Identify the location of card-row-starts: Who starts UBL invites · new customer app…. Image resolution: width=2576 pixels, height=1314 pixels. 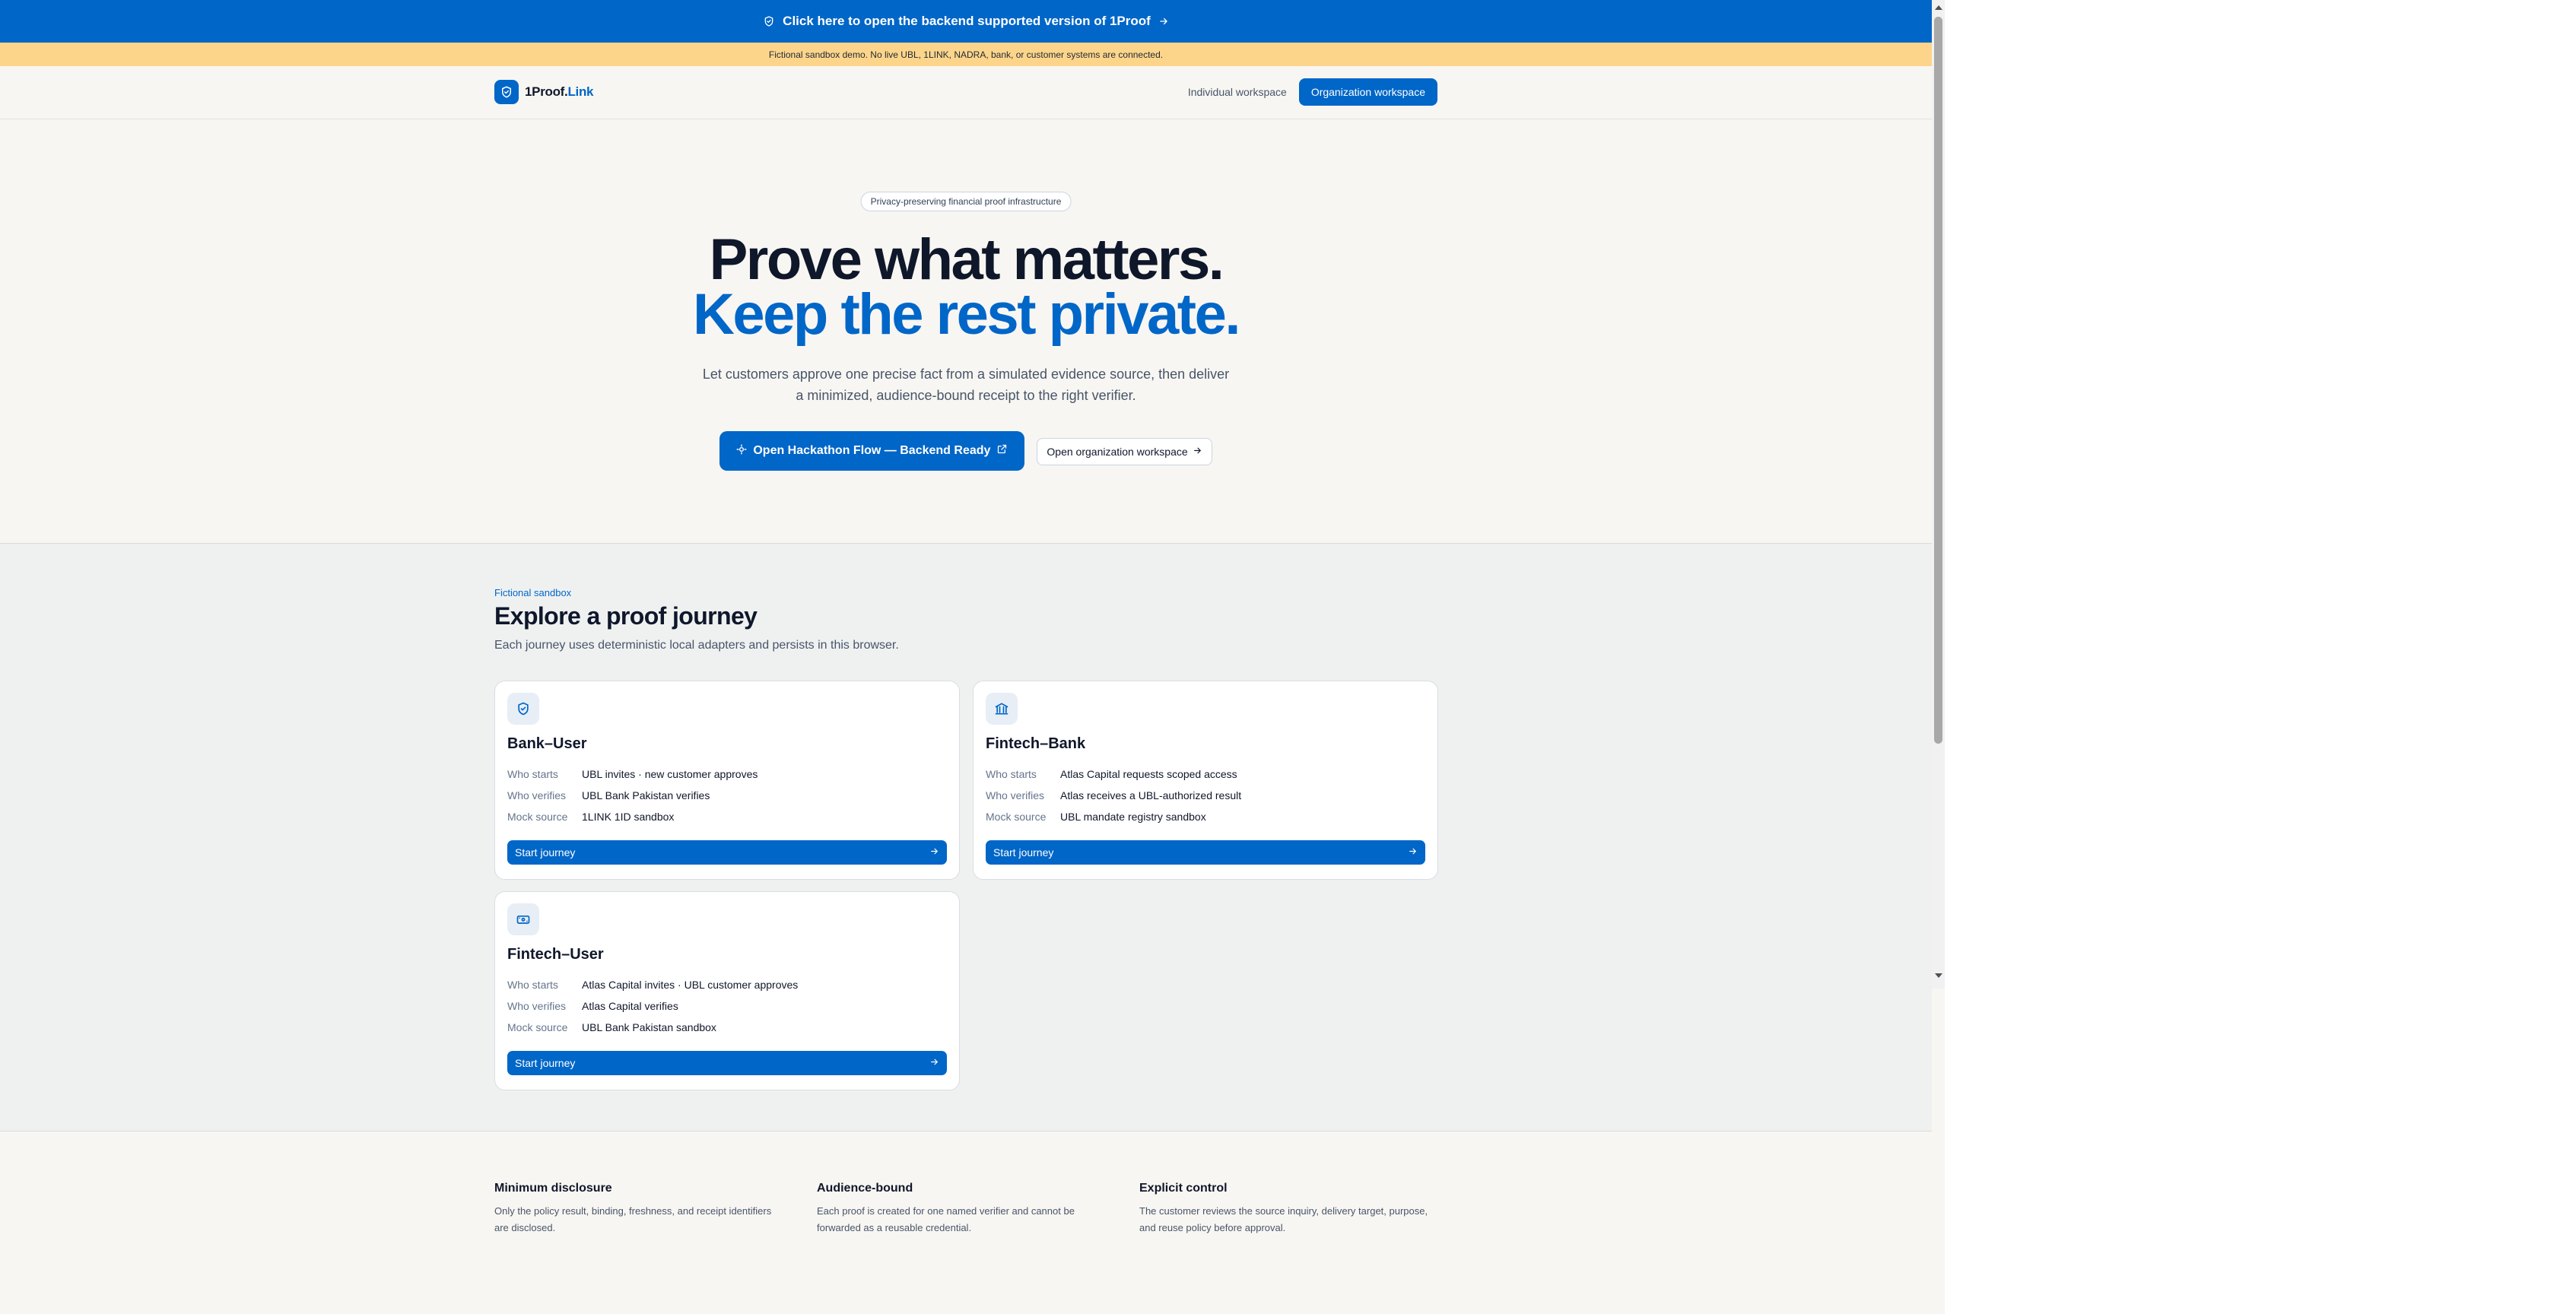
(632, 774).